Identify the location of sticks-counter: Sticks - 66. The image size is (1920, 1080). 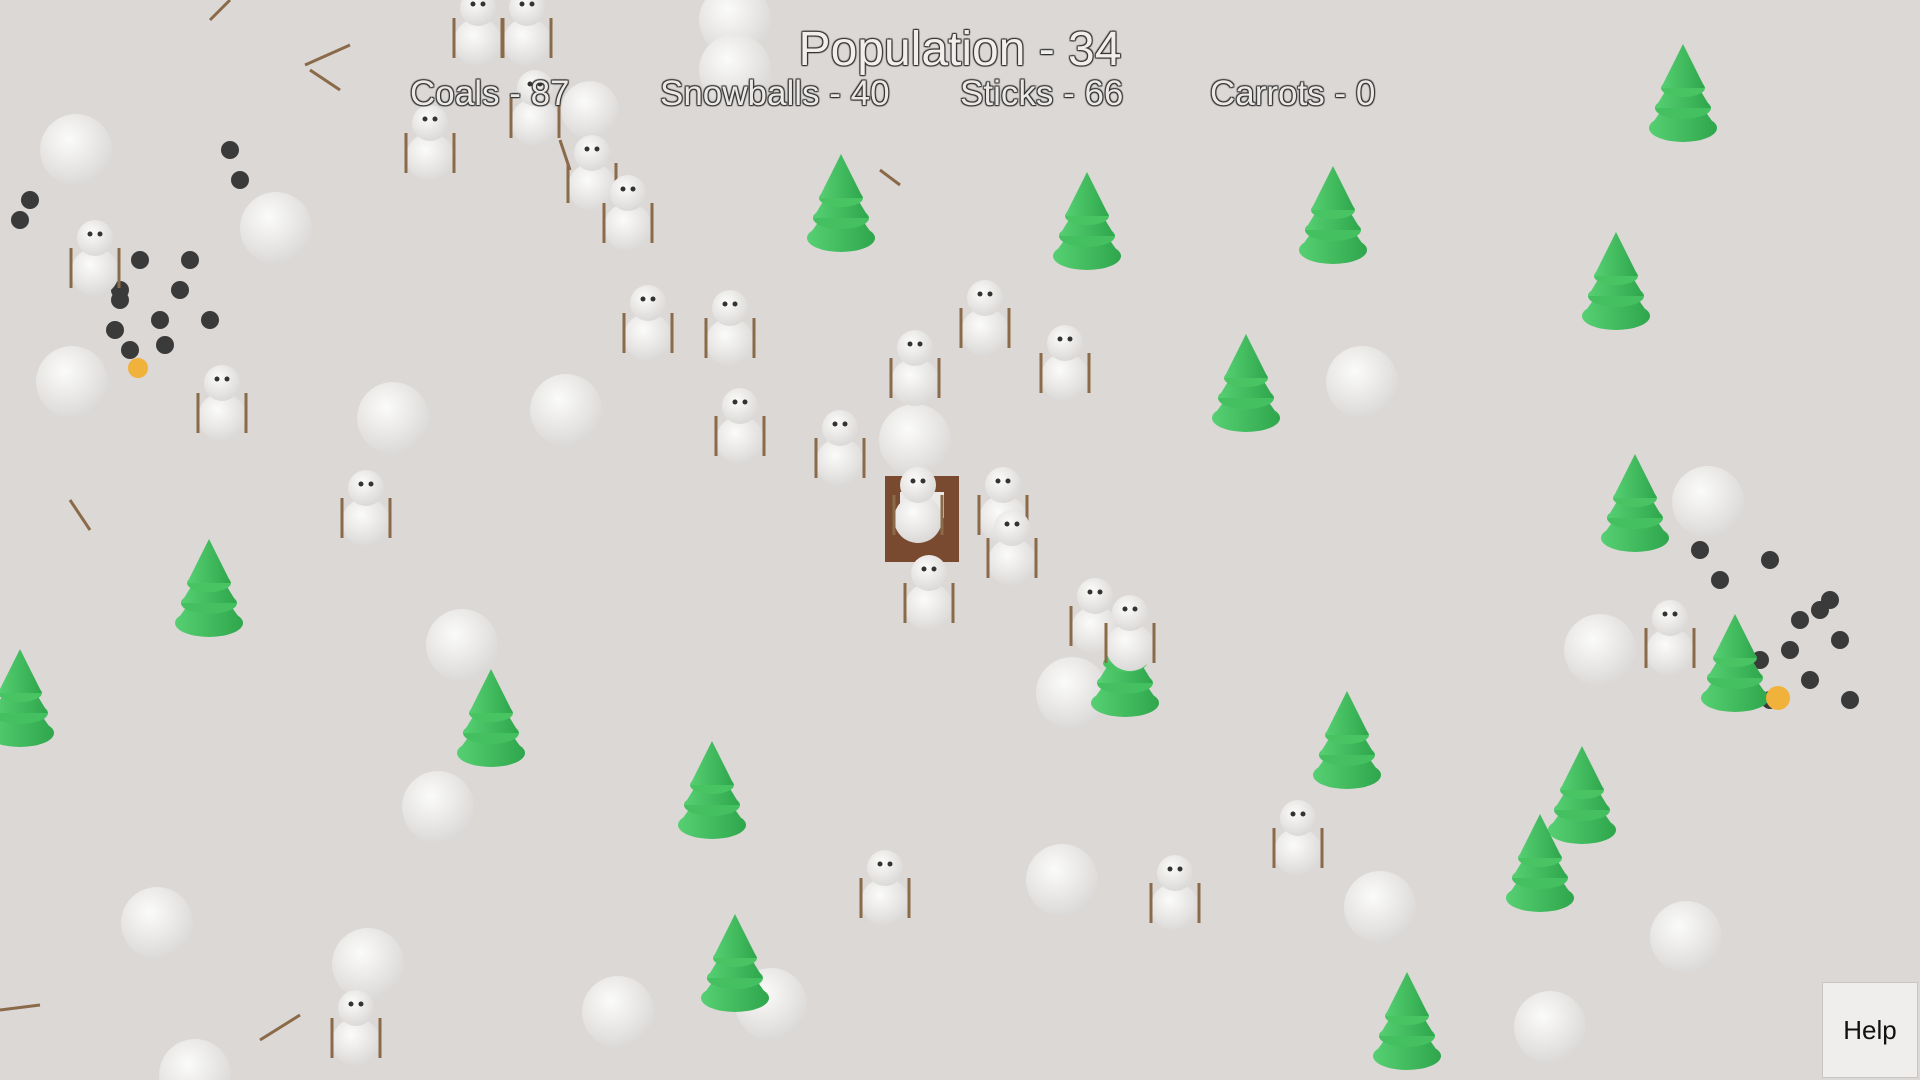
(1042, 93).